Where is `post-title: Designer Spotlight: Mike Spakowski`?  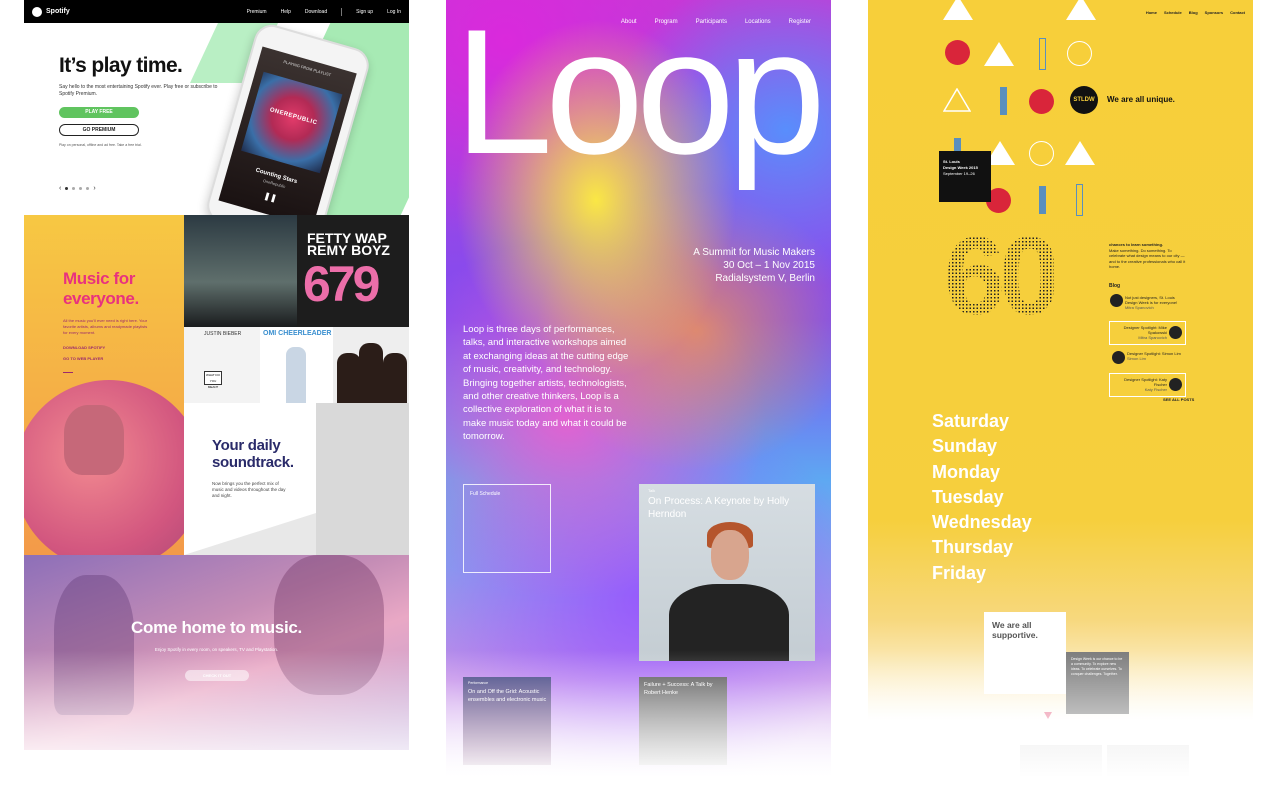 post-title: Designer Spotlight: Mike Spakowski is located at coordinates (1145, 330).